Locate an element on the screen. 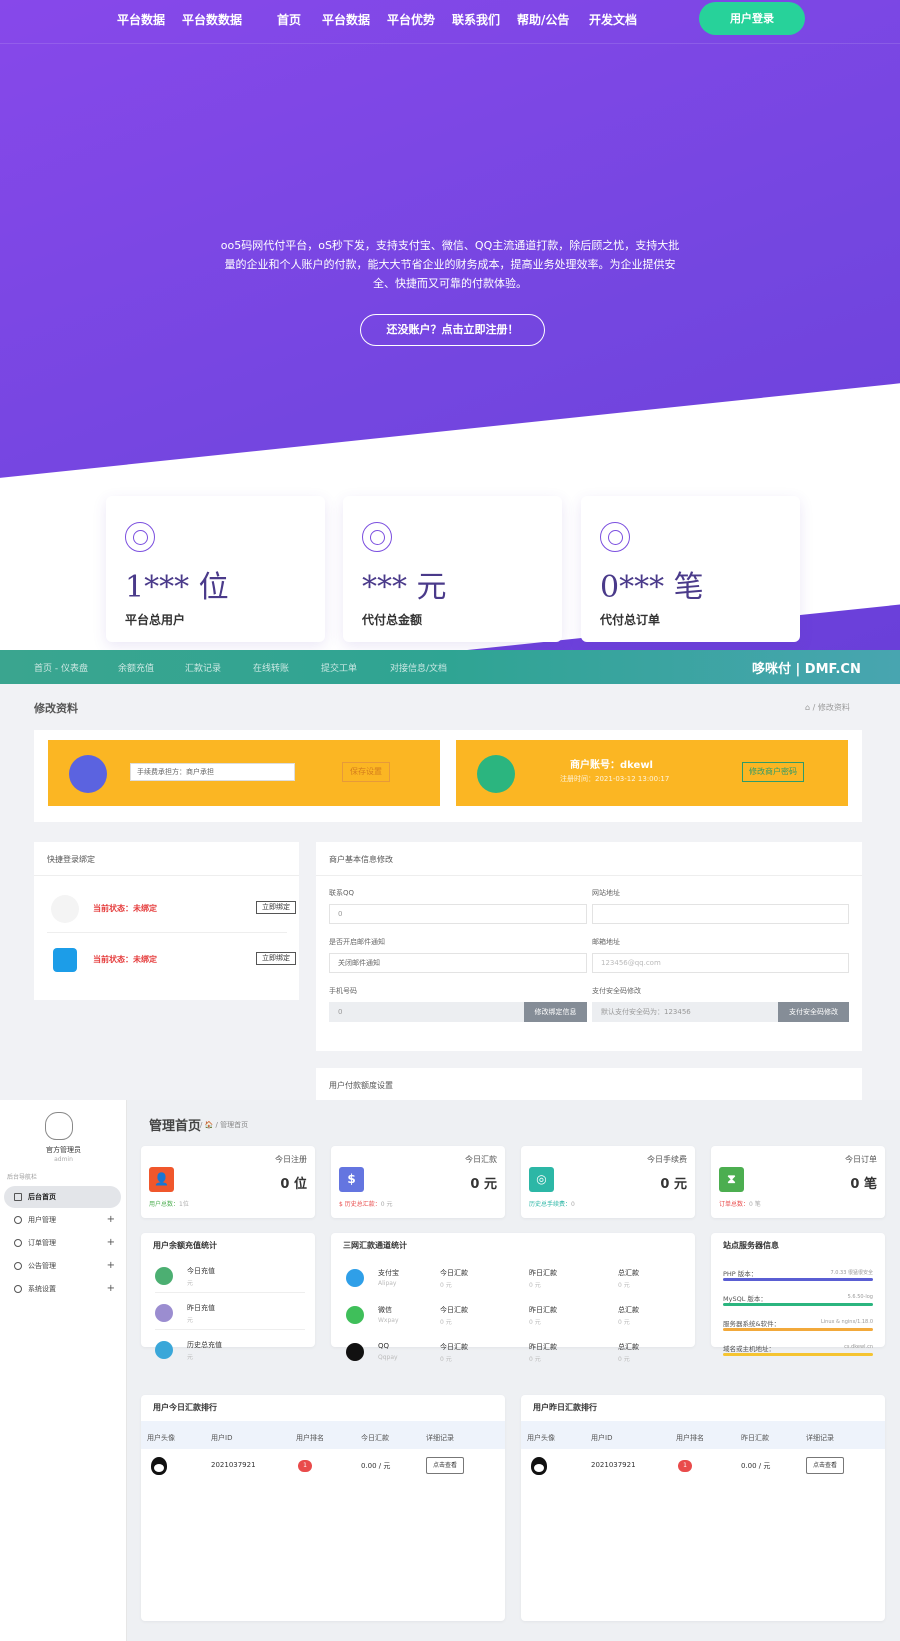 This screenshot has width=900, height=1641. email-notify-label: 是否开启邮件通知 is located at coordinates (357, 942).